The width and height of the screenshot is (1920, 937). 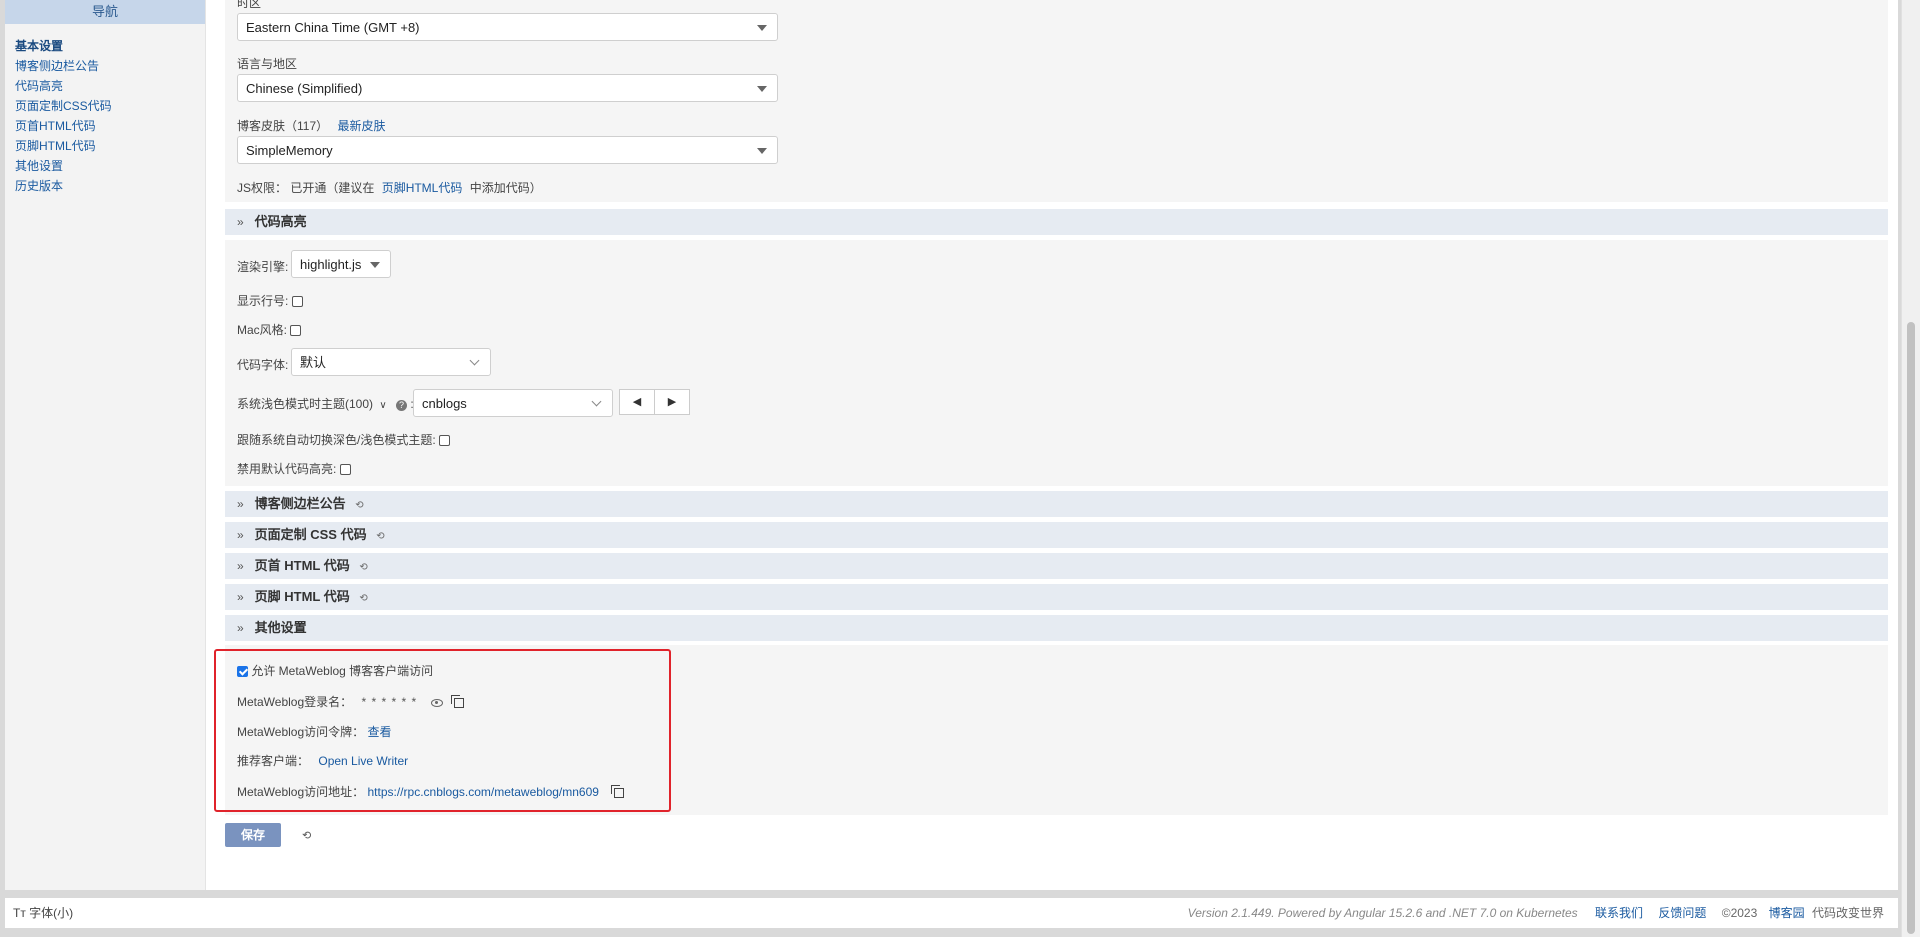 What do you see at coordinates (267, 64) in the screenshot?
I see `language-label: 语言与地区` at bounding box center [267, 64].